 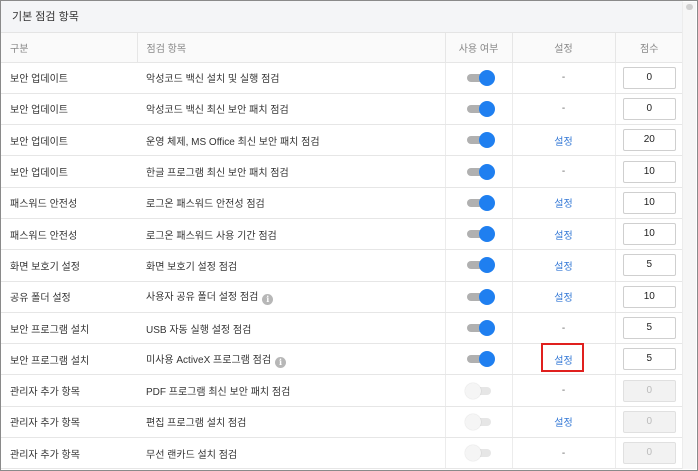 I want to click on row-score-cell: 5, so click(x=649, y=328).